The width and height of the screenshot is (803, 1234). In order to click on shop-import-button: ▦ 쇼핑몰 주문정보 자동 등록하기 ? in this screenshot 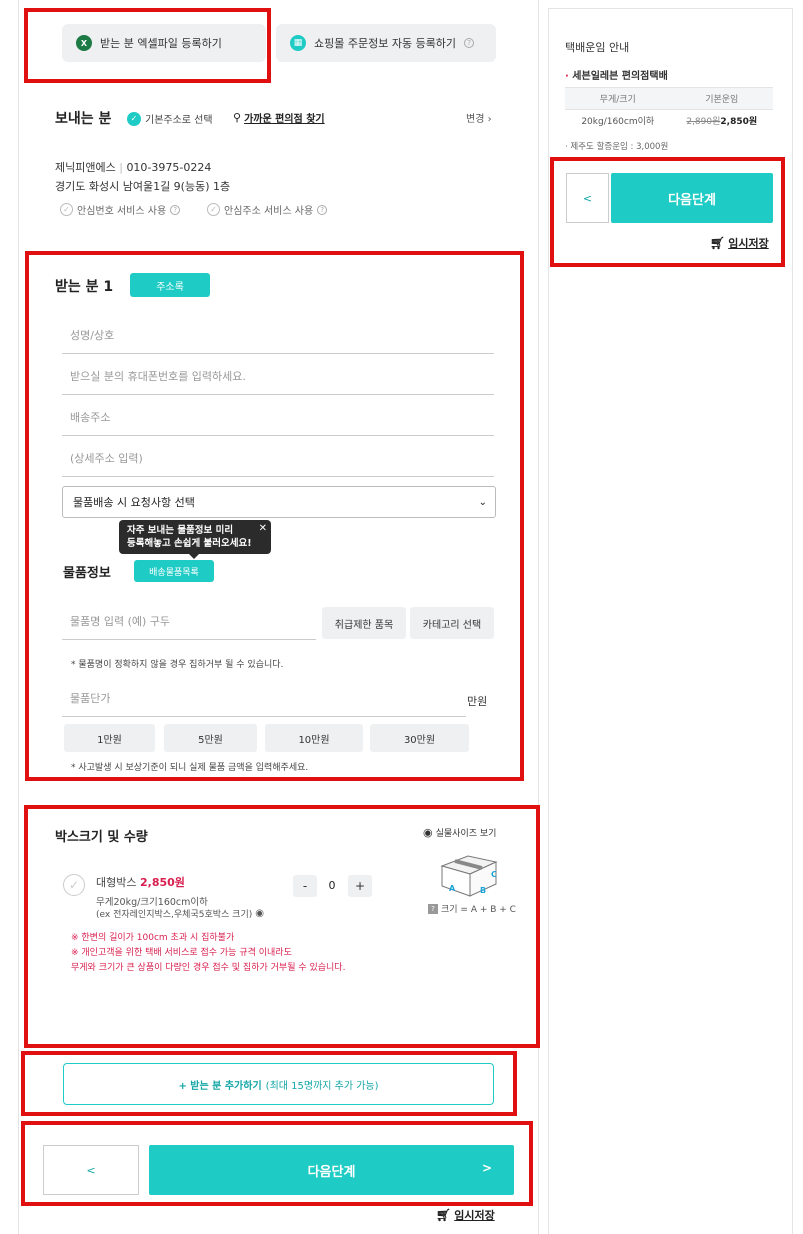, I will do `click(386, 43)`.